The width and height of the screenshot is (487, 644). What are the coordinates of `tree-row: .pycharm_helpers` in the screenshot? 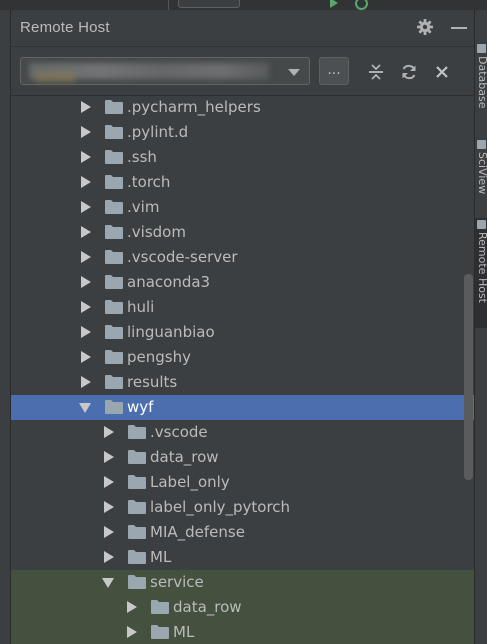 It's located at (243, 108).